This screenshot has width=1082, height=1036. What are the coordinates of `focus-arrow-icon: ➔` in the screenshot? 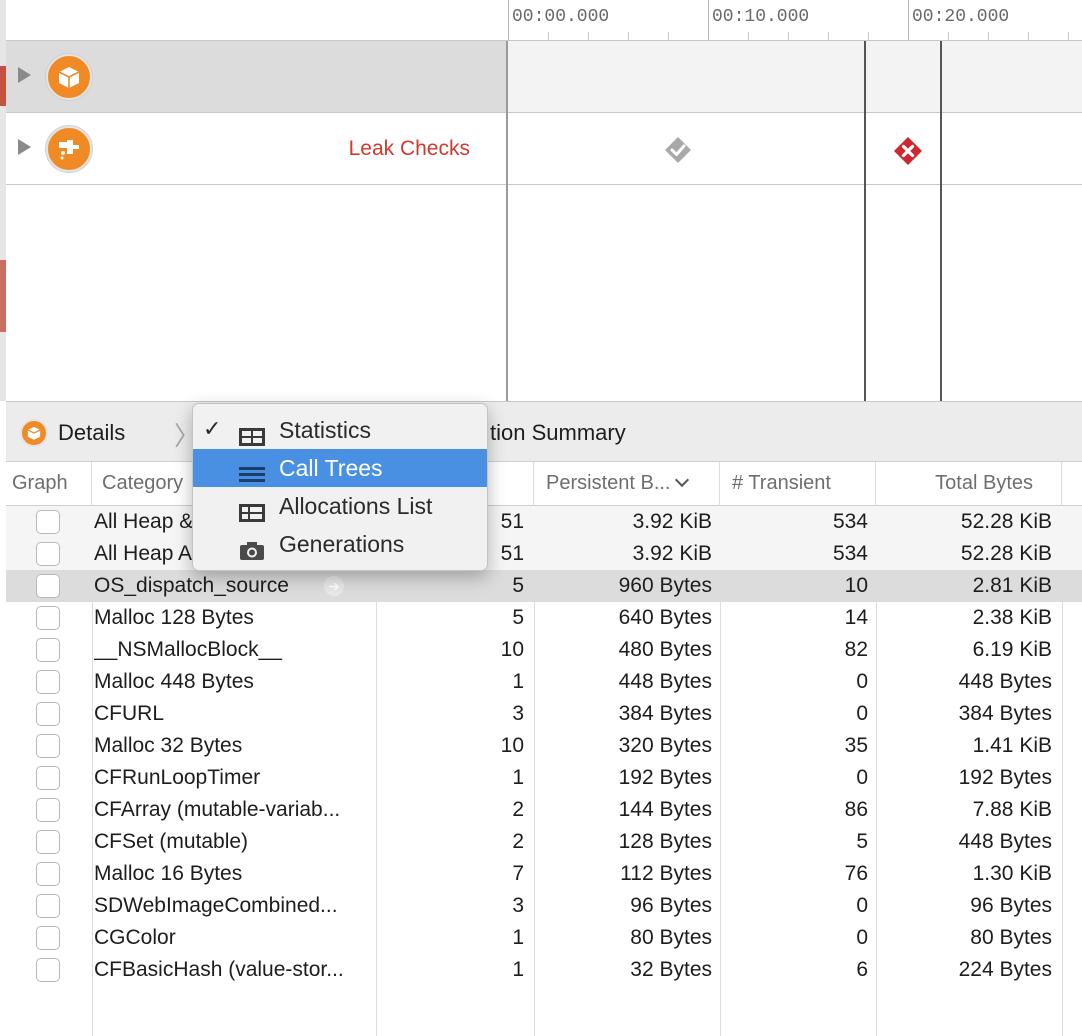 It's located at (334, 586).